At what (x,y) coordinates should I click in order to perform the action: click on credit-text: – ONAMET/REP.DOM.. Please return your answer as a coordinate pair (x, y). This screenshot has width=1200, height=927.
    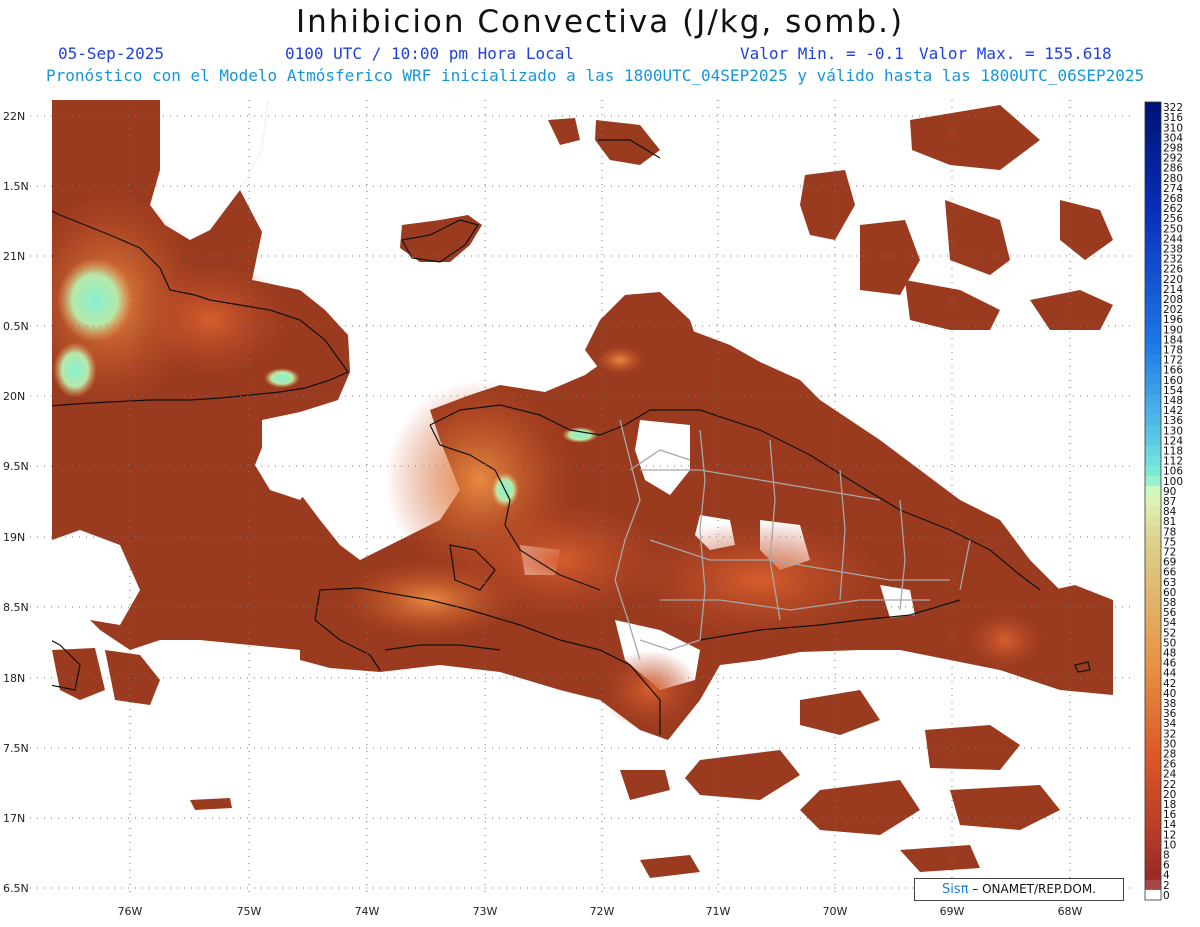
    Looking at the image, I should click on (1034, 889).